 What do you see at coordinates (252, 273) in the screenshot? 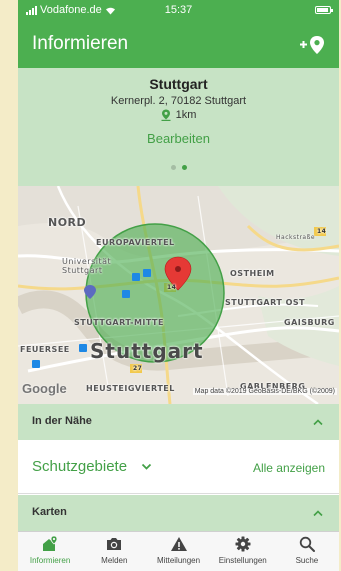
I see `map-label-ostheim: OSTHEIM` at bounding box center [252, 273].